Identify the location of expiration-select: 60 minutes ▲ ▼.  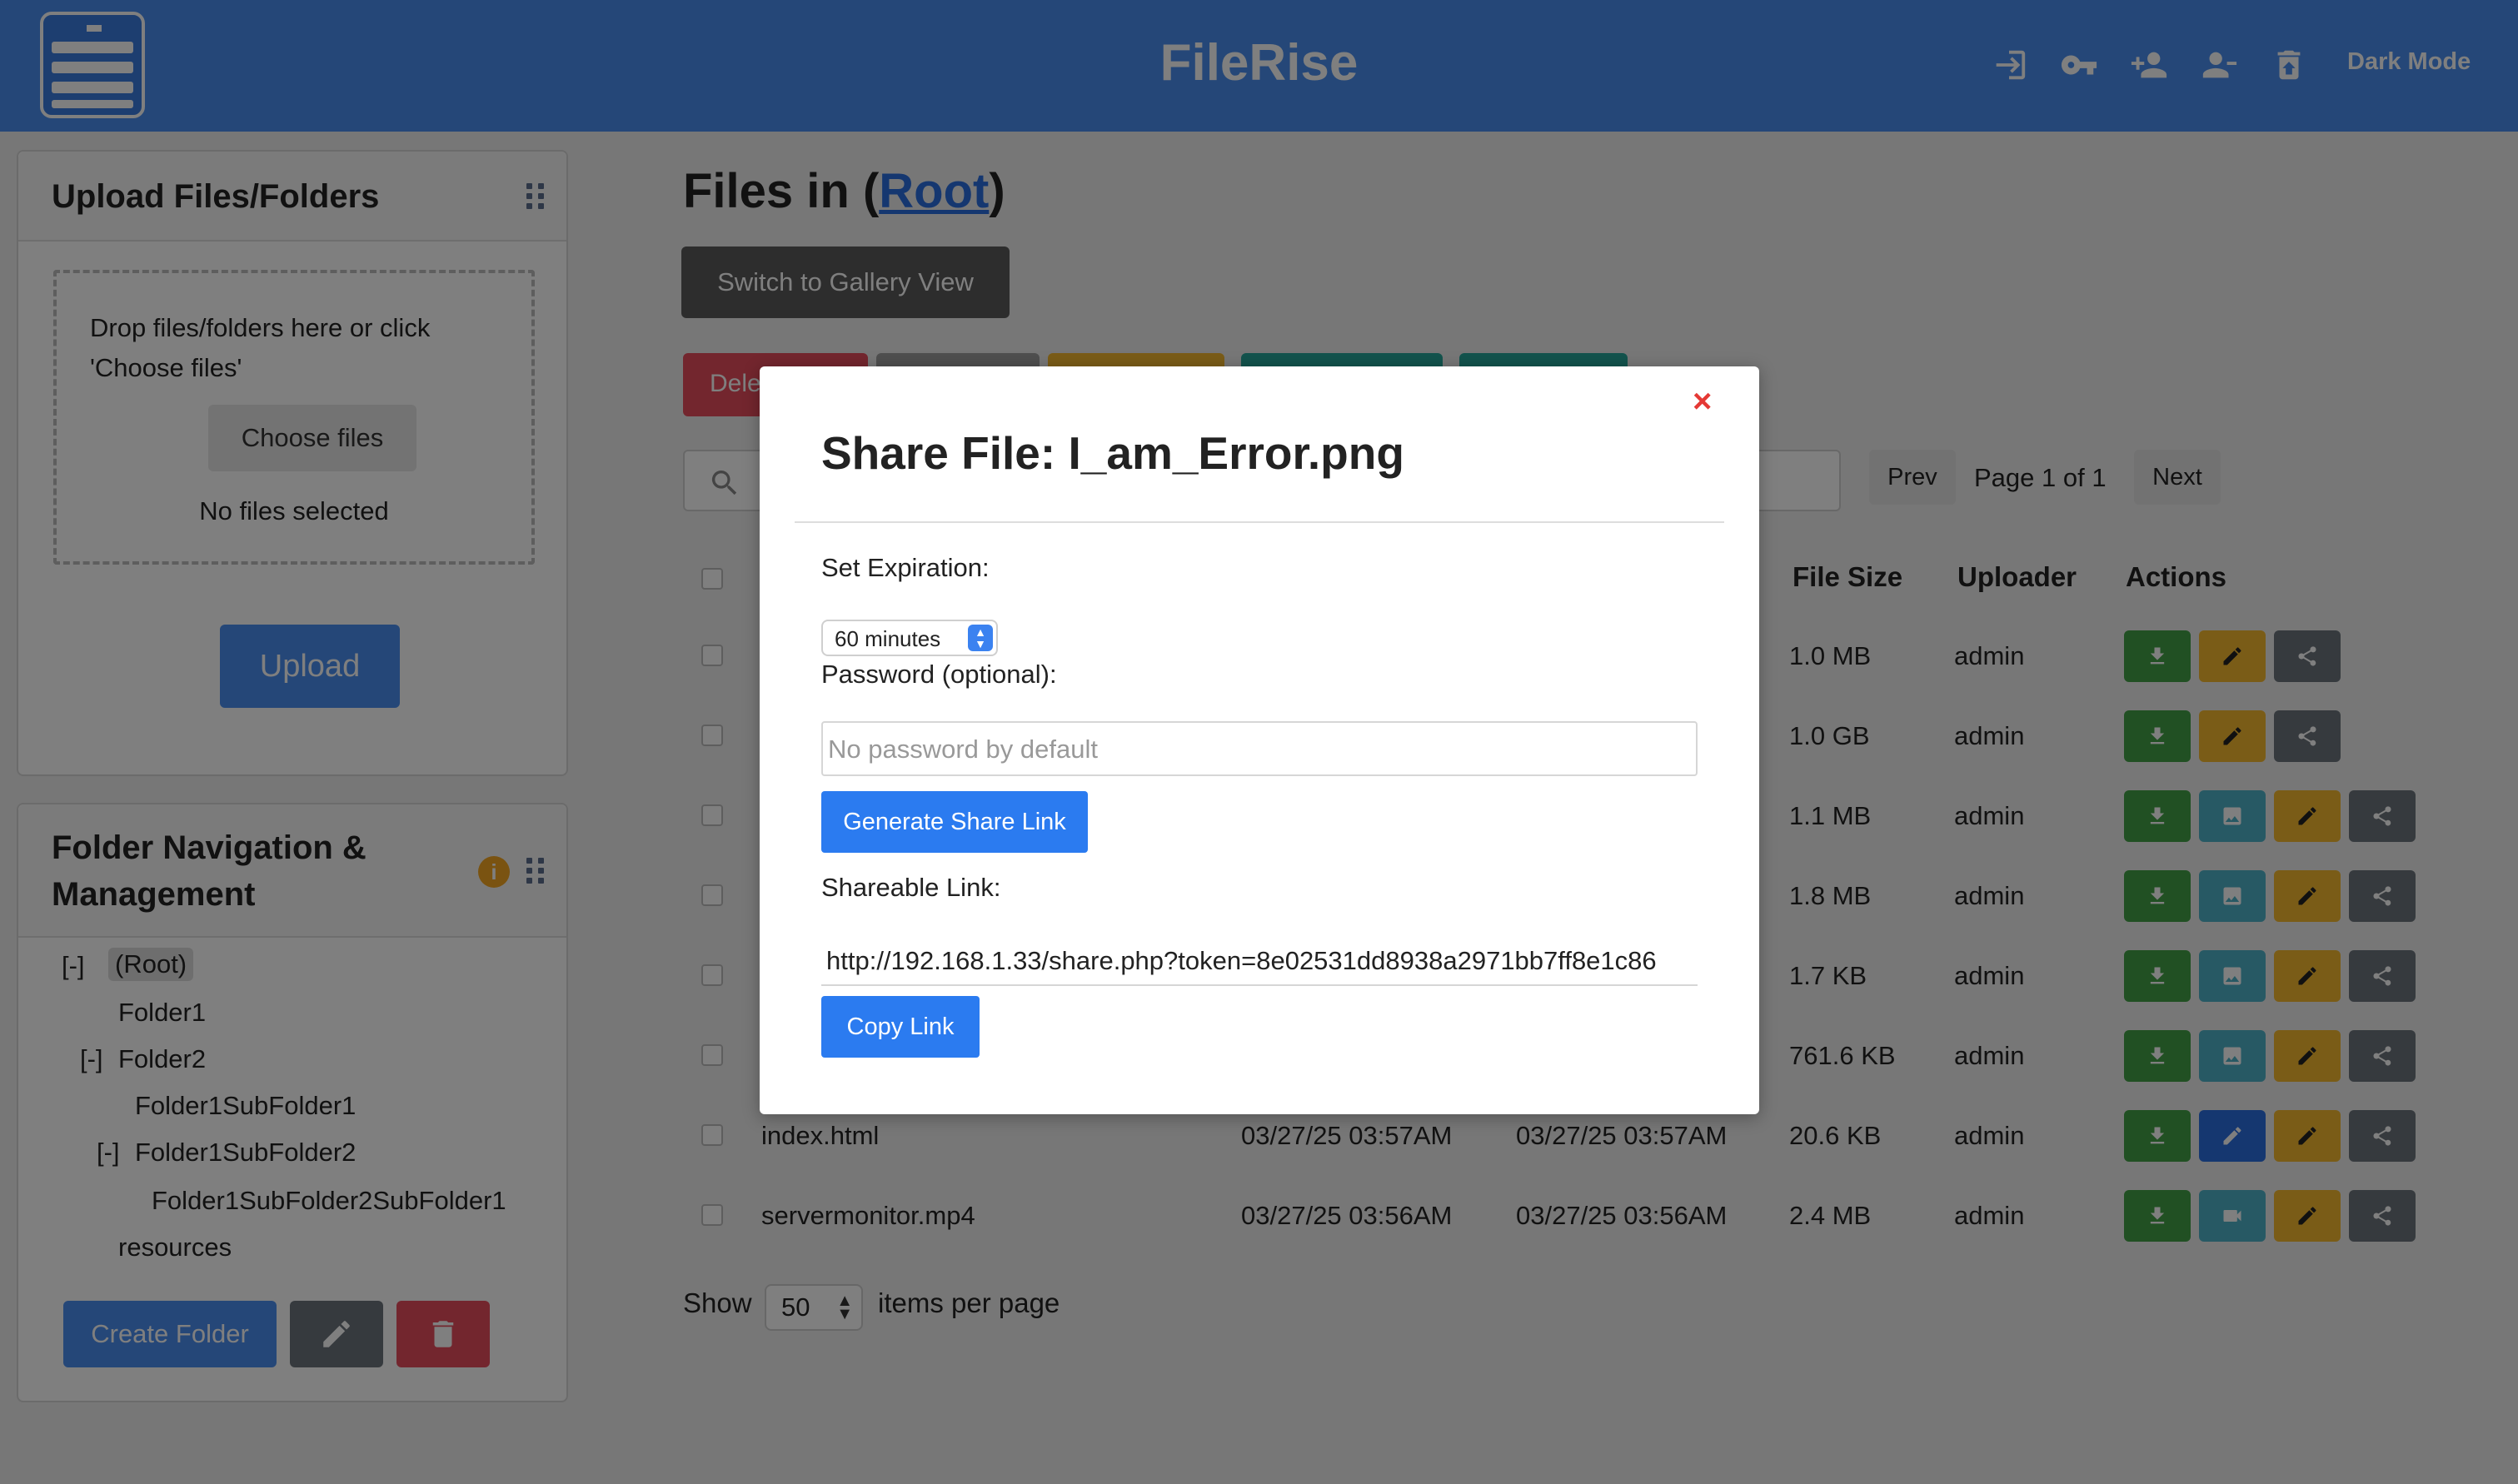
(910, 638).